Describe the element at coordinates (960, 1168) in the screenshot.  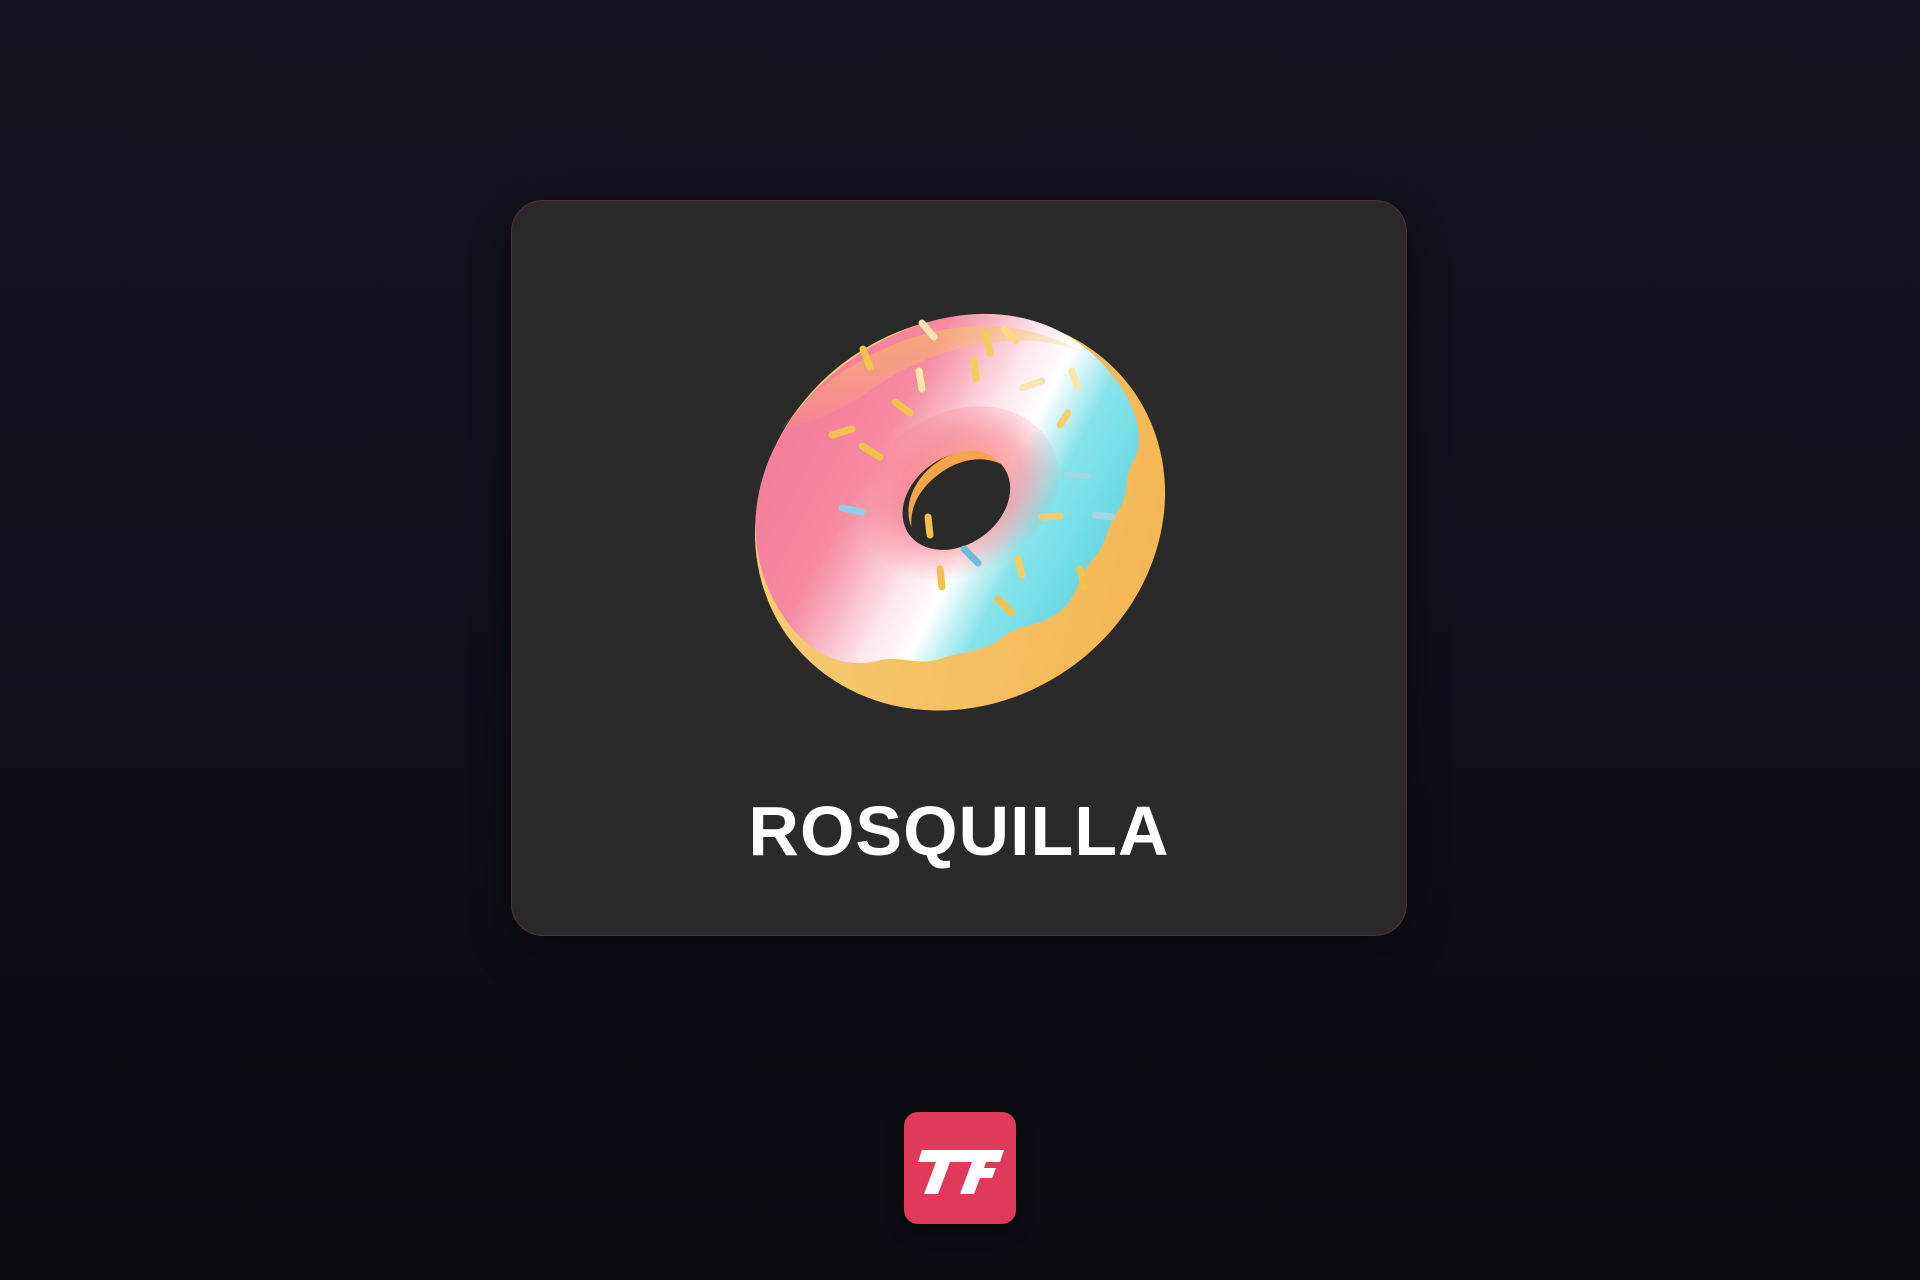
I see `brand-logo-icon` at that location.